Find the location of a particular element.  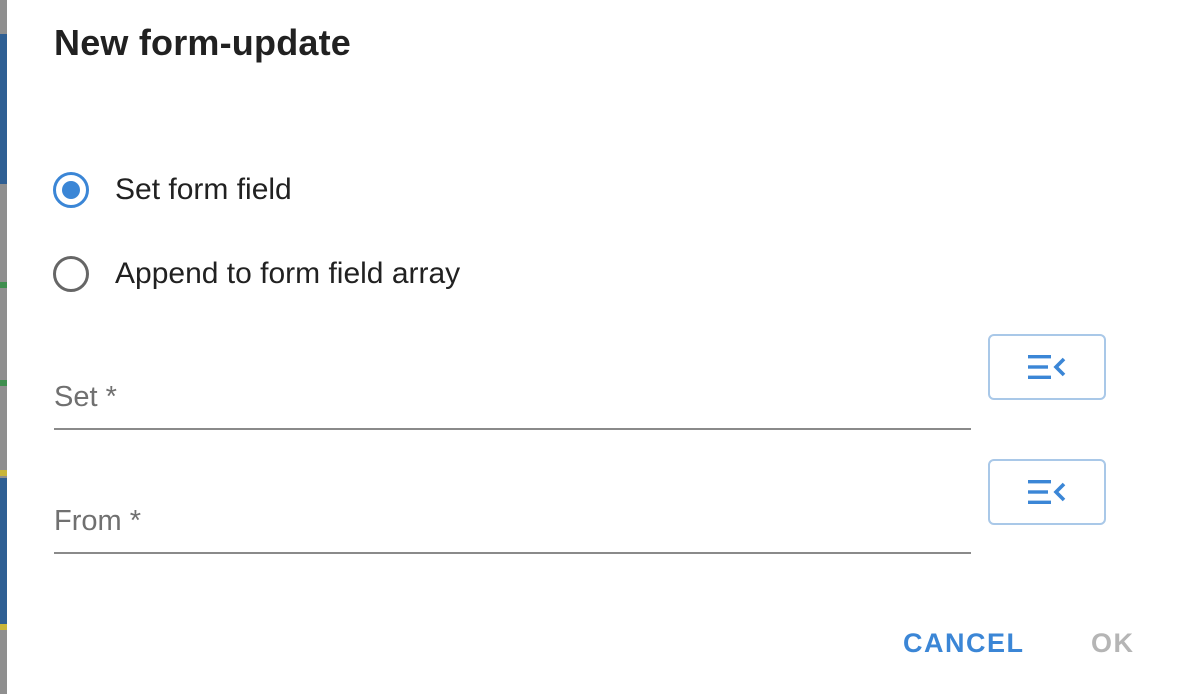

radio-unchecked-icon is located at coordinates (71, 274).